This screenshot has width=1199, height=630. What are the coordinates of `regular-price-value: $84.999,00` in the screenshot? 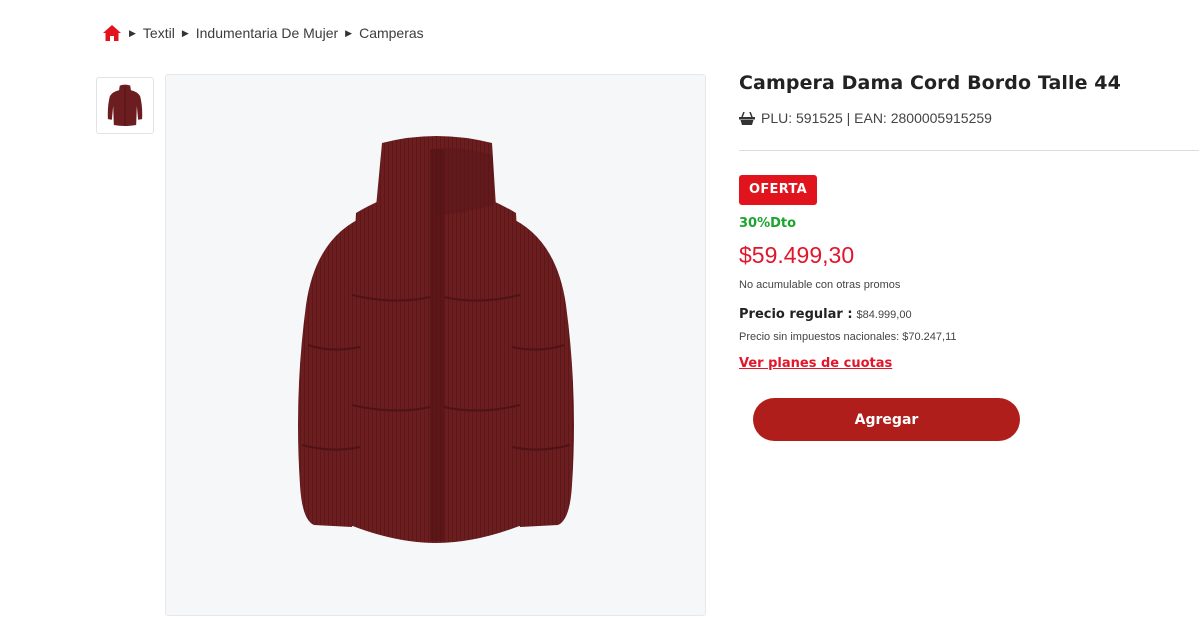 It's located at (884, 315).